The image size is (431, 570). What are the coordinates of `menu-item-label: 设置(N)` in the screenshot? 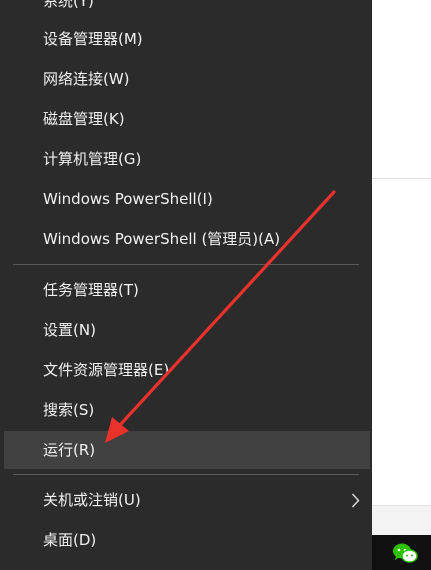 It's located at (69, 330).